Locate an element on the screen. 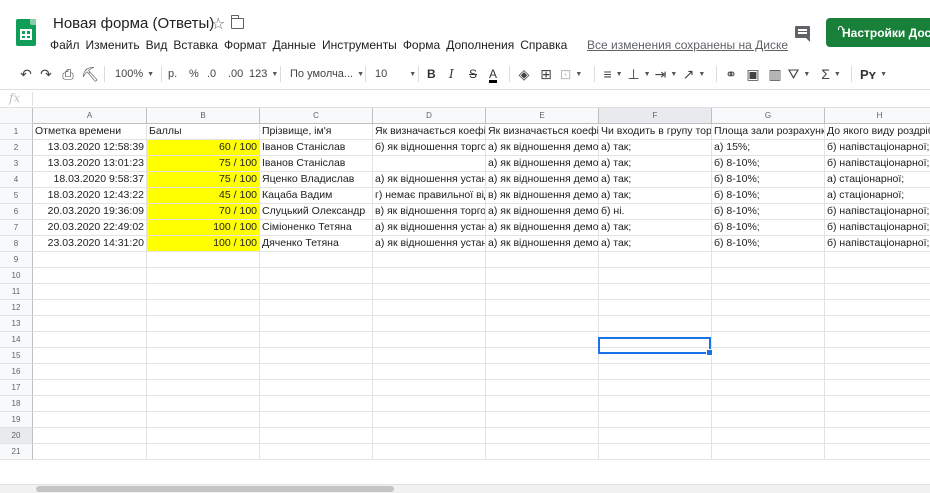  cell-C11 is located at coordinates (316, 292).